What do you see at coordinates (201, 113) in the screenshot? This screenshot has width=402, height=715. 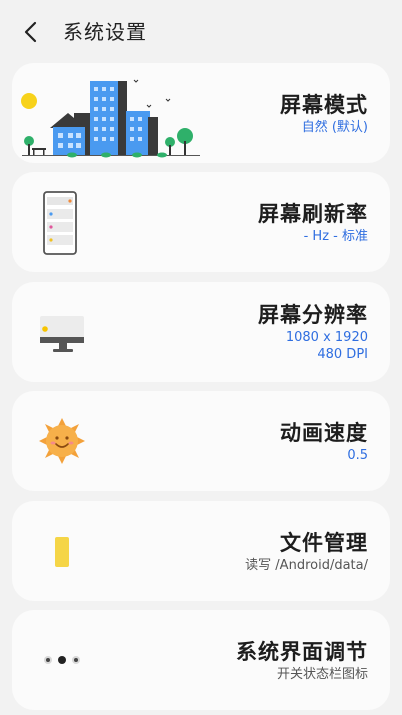 I see `screen-mode-card: 屏幕模式 自然 (默认)` at bounding box center [201, 113].